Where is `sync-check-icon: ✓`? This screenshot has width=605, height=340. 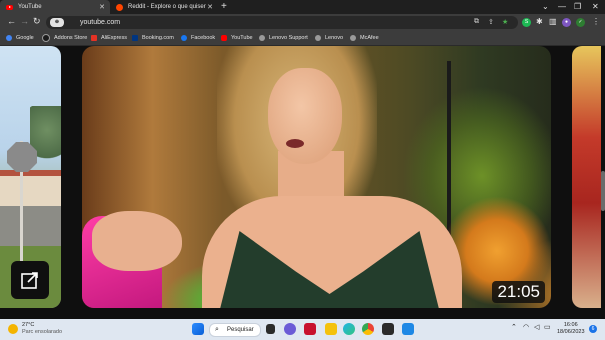
sync-check-icon: ✓ is located at coordinates (580, 22).